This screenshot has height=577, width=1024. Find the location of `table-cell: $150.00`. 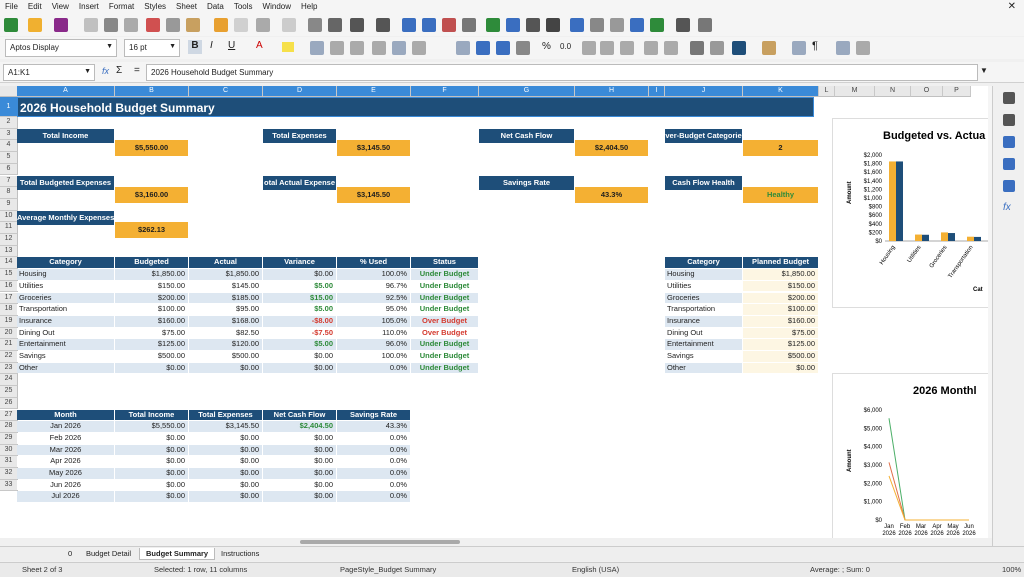

table-cell: $150.00 is located at coordinates (780, 286).